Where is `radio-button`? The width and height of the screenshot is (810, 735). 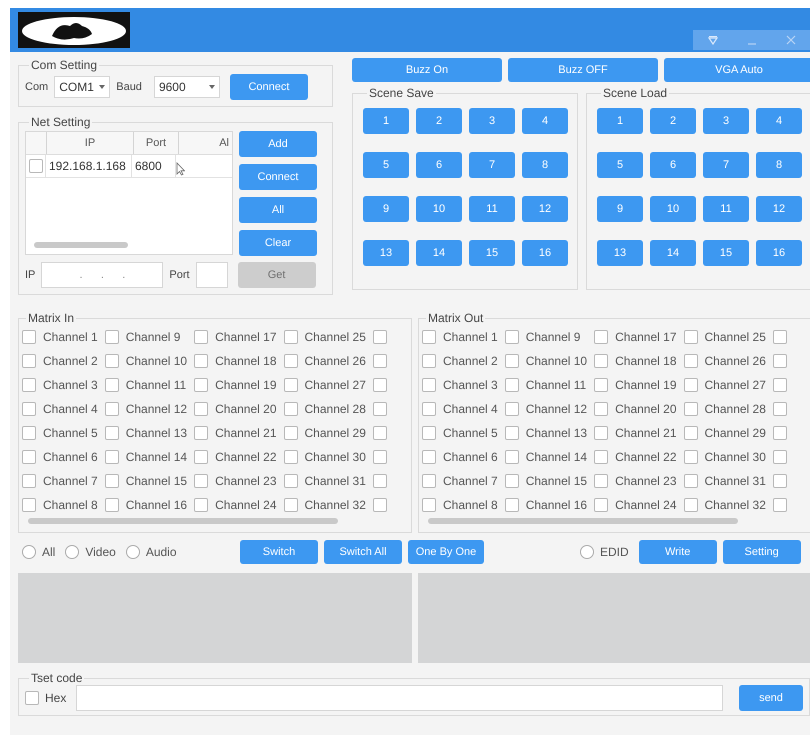
radio-button is located at coordinates (72, 552).